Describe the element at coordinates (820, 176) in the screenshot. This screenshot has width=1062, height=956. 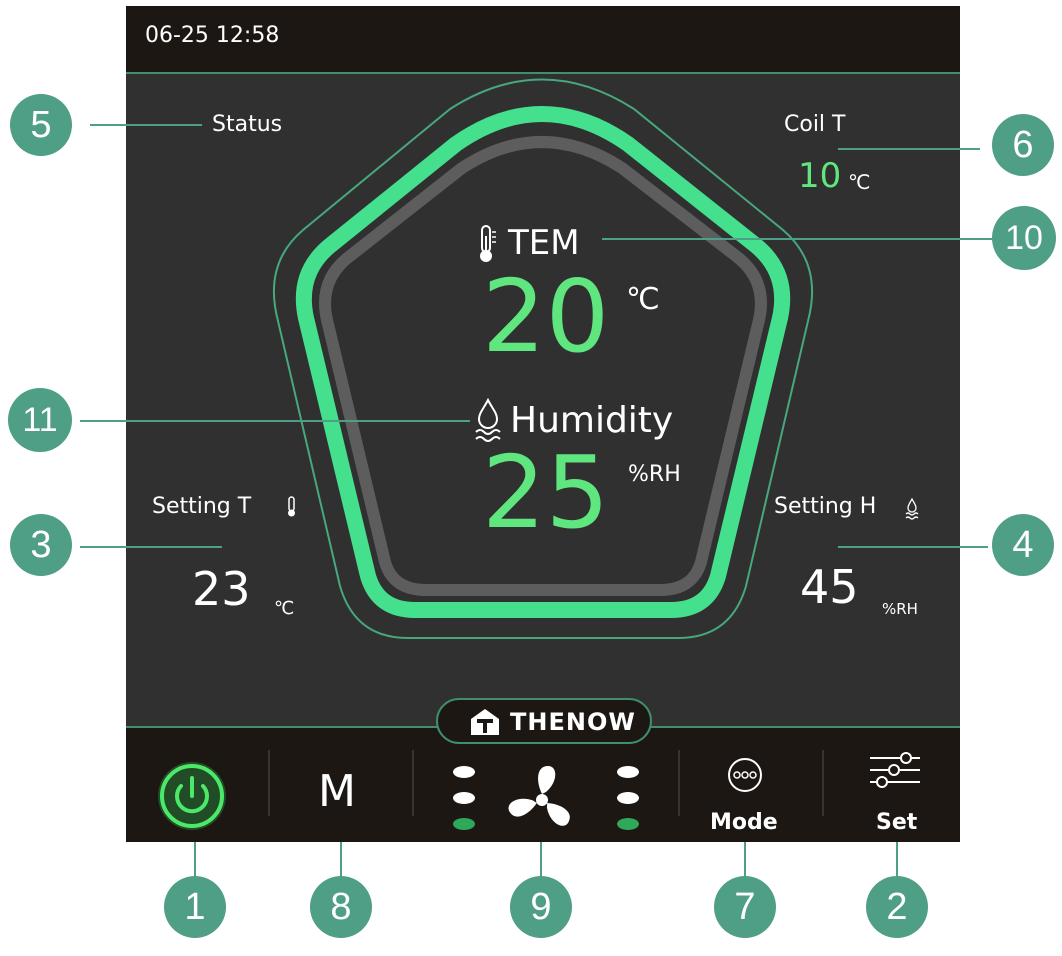
I see `coil-temp-value: 10` at that location.